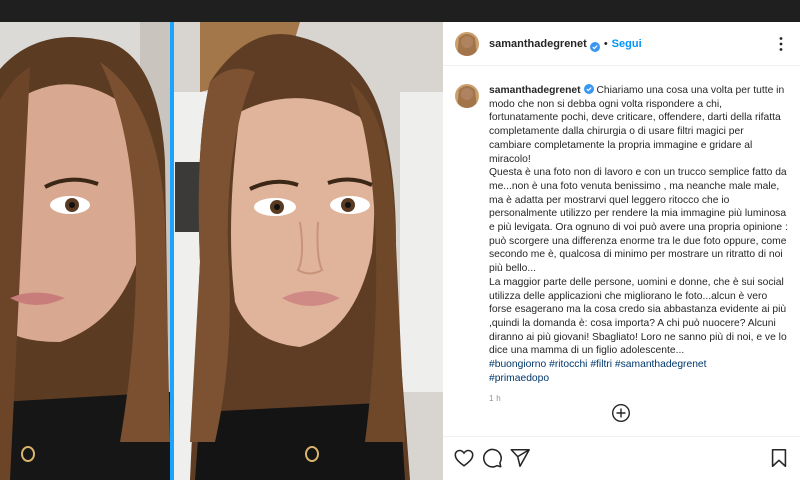 The width and height of the screenshot is (800, 480). What do you see at coordinates (621, 458) in the screenshot?
I see `action-bar` at bounding box center [621, 458].